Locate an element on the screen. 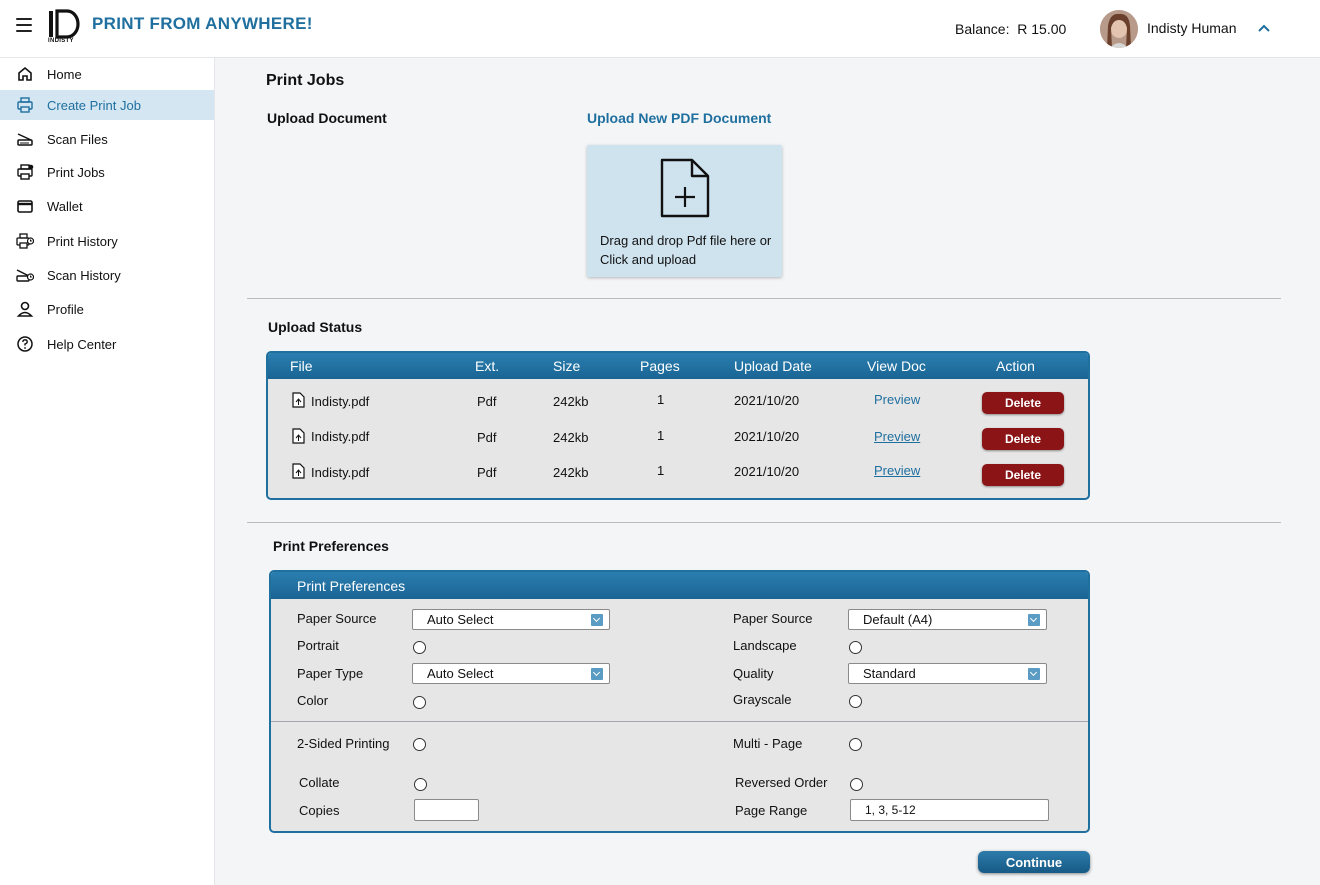  quality-select: Standard is located at coordinates (947, 673).